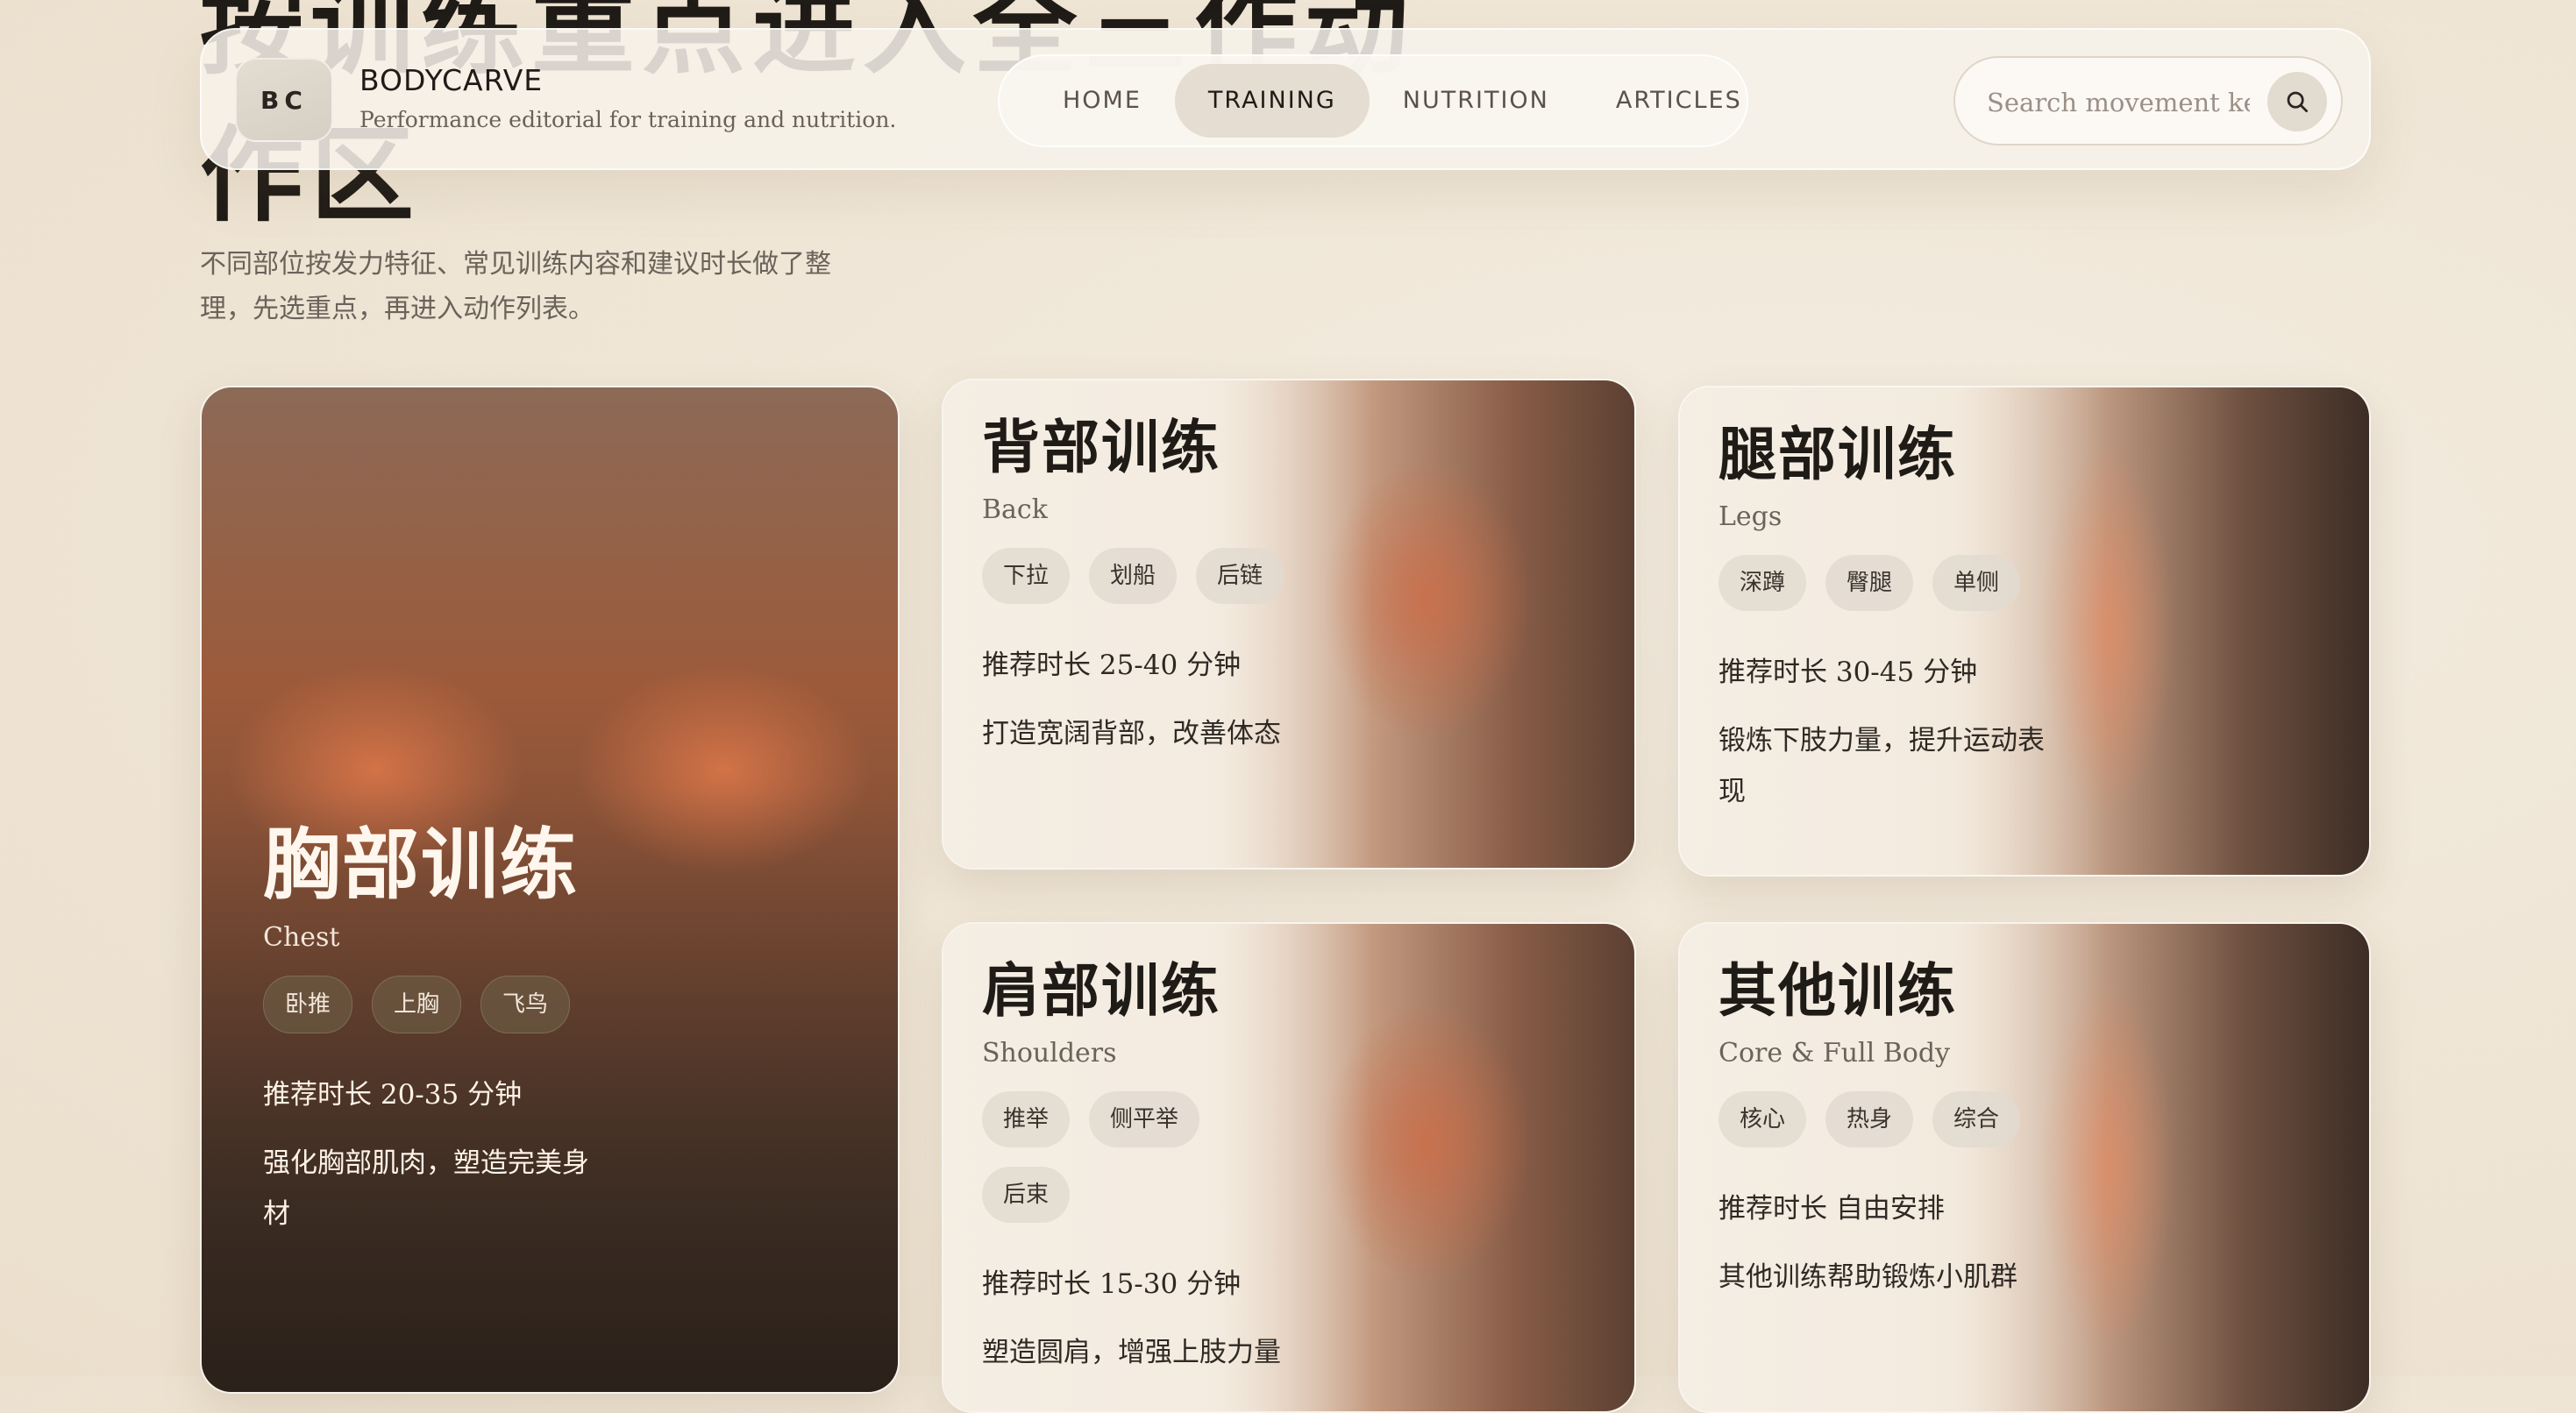  I want to click on card-tags: 下拉 划船 后链, so click(1148, 576).